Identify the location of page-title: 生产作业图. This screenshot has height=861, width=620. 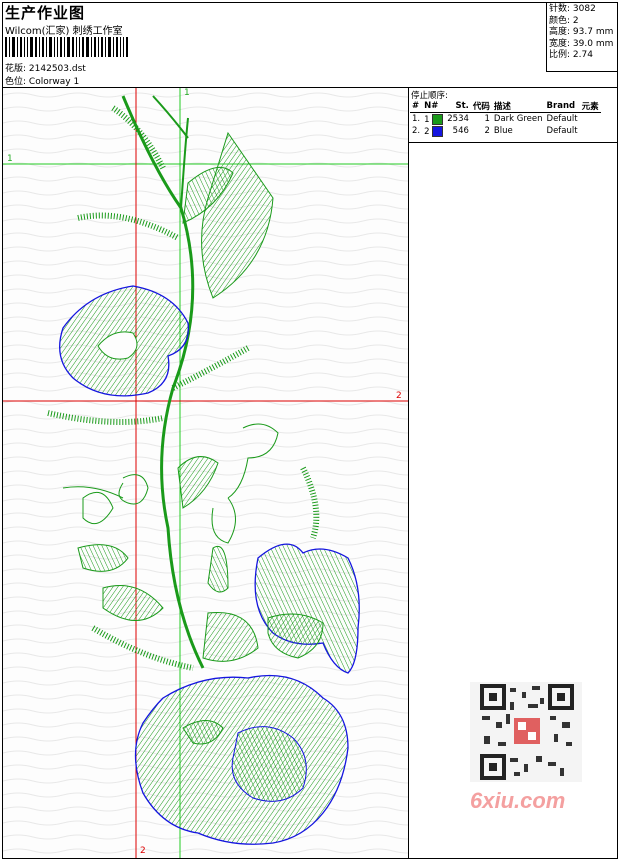
(45, 13).